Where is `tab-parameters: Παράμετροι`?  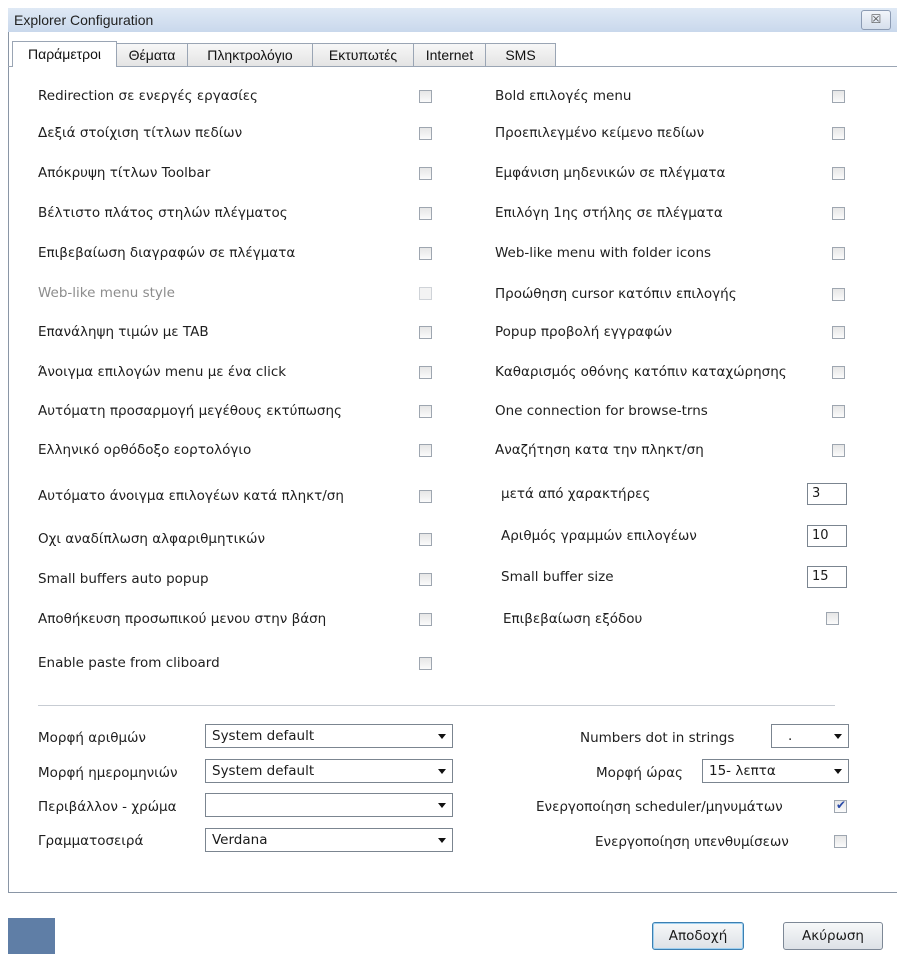
tab-parameters: Παράμετροι is located at coordinates (64, 54).